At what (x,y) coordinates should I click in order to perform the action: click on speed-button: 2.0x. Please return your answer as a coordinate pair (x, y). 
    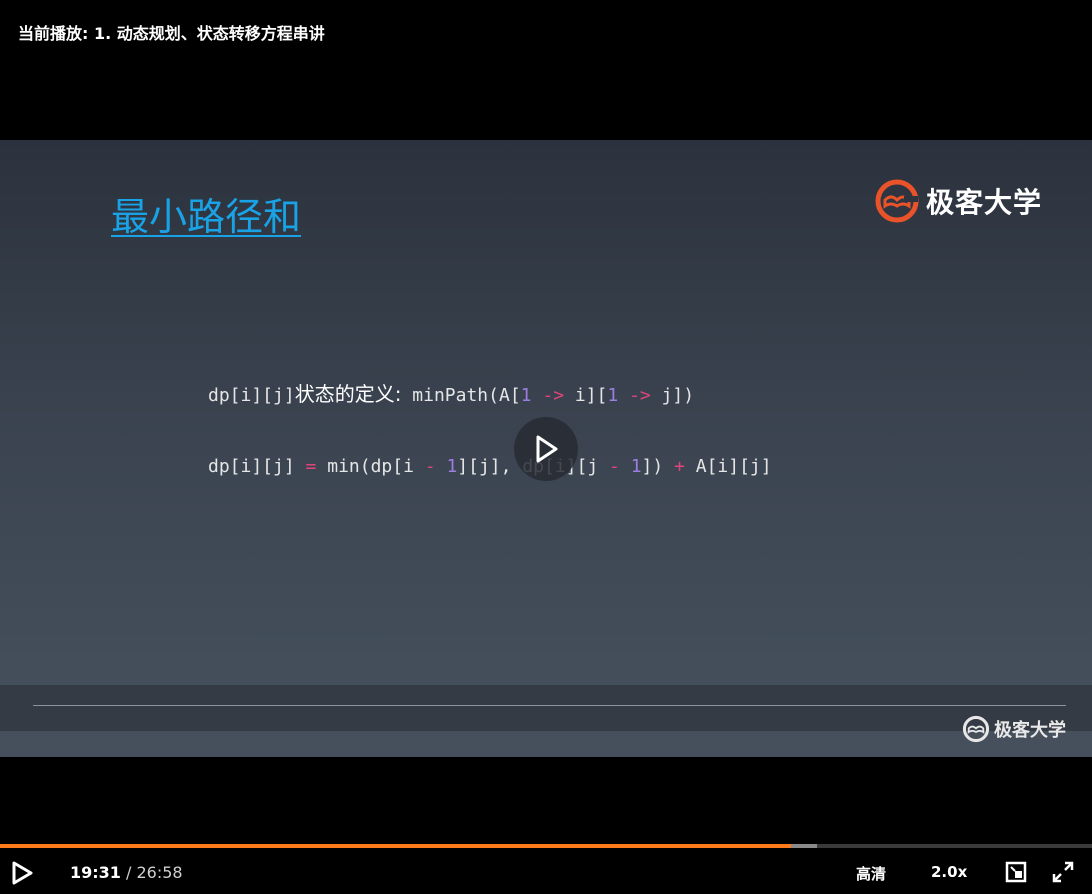
    Looking at the image, I should click on (949, 872).